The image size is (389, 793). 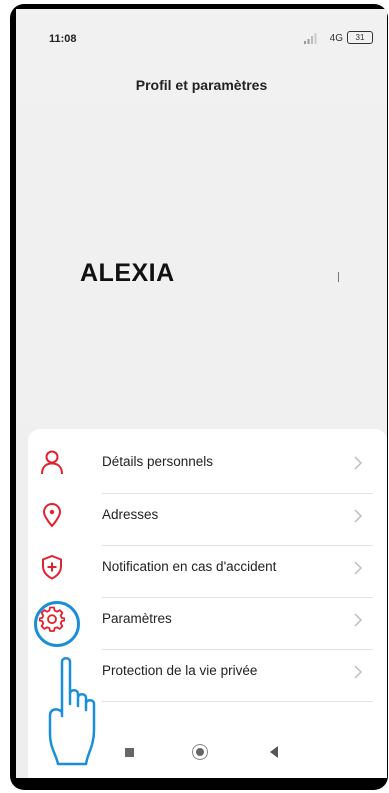 I want to click on recent-apps-button, so click(x=129, y=752).